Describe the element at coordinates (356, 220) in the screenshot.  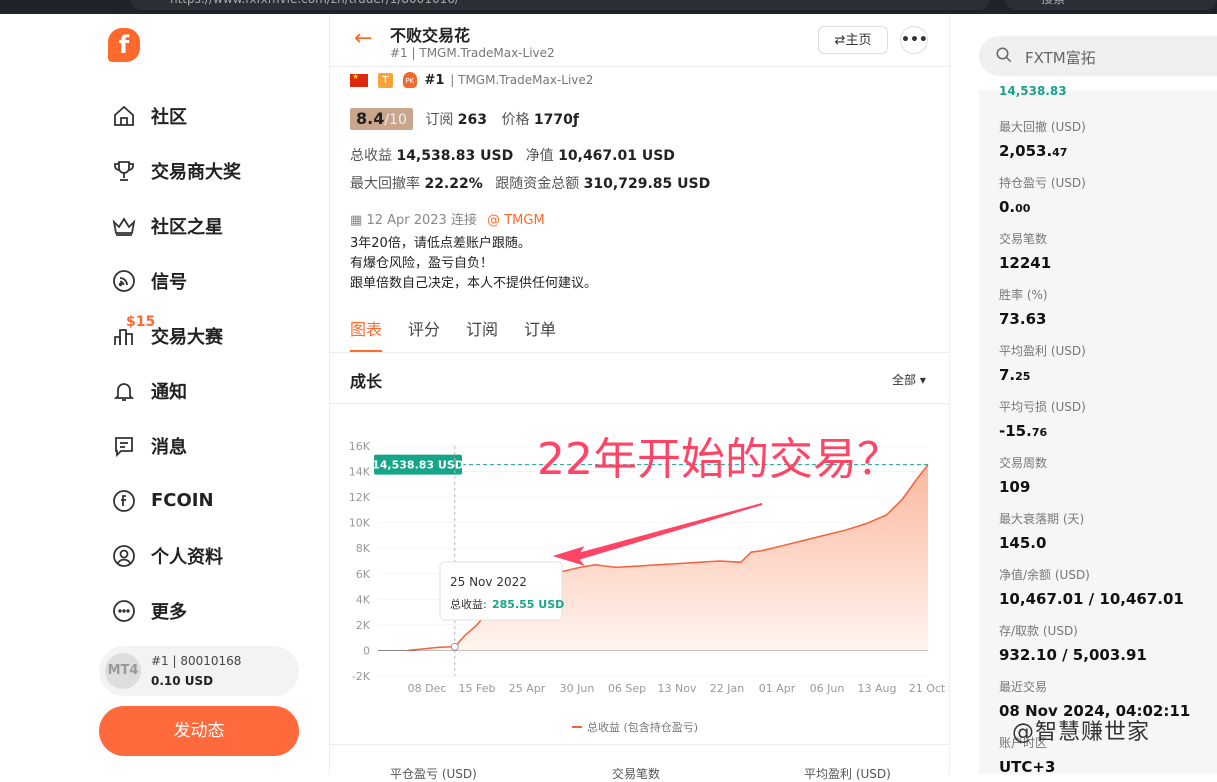
I see `calendar-icon: ▦` at that location.